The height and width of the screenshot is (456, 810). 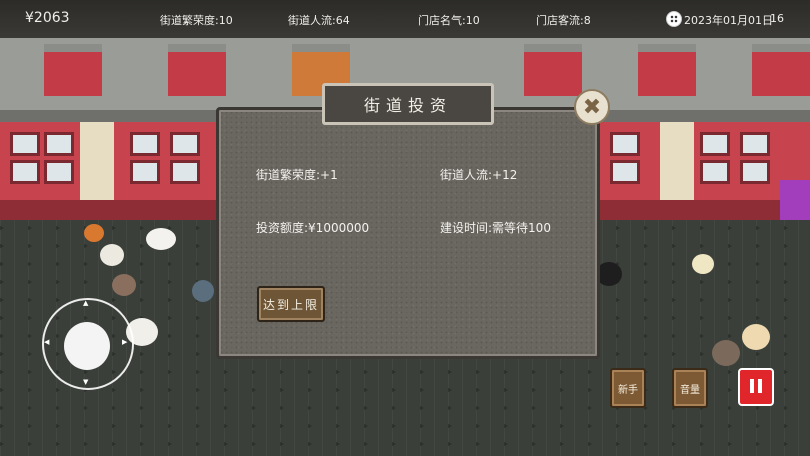 What do you see at coordinates (795, 200) in the screenshot?
I see `shop-sign` at bounding box center [795, 200].